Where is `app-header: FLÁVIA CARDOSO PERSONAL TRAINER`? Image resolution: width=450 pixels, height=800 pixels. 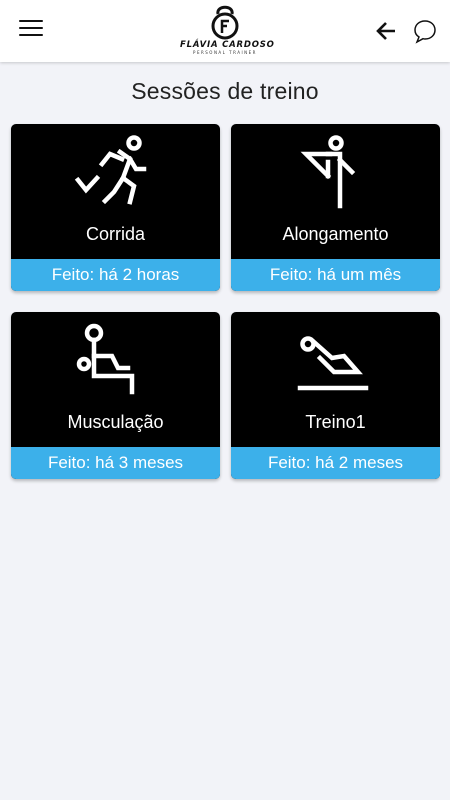
app-header: FLÁVIA CARDOSO PERSONAL TRAINER is located at coordinates (225, 31).